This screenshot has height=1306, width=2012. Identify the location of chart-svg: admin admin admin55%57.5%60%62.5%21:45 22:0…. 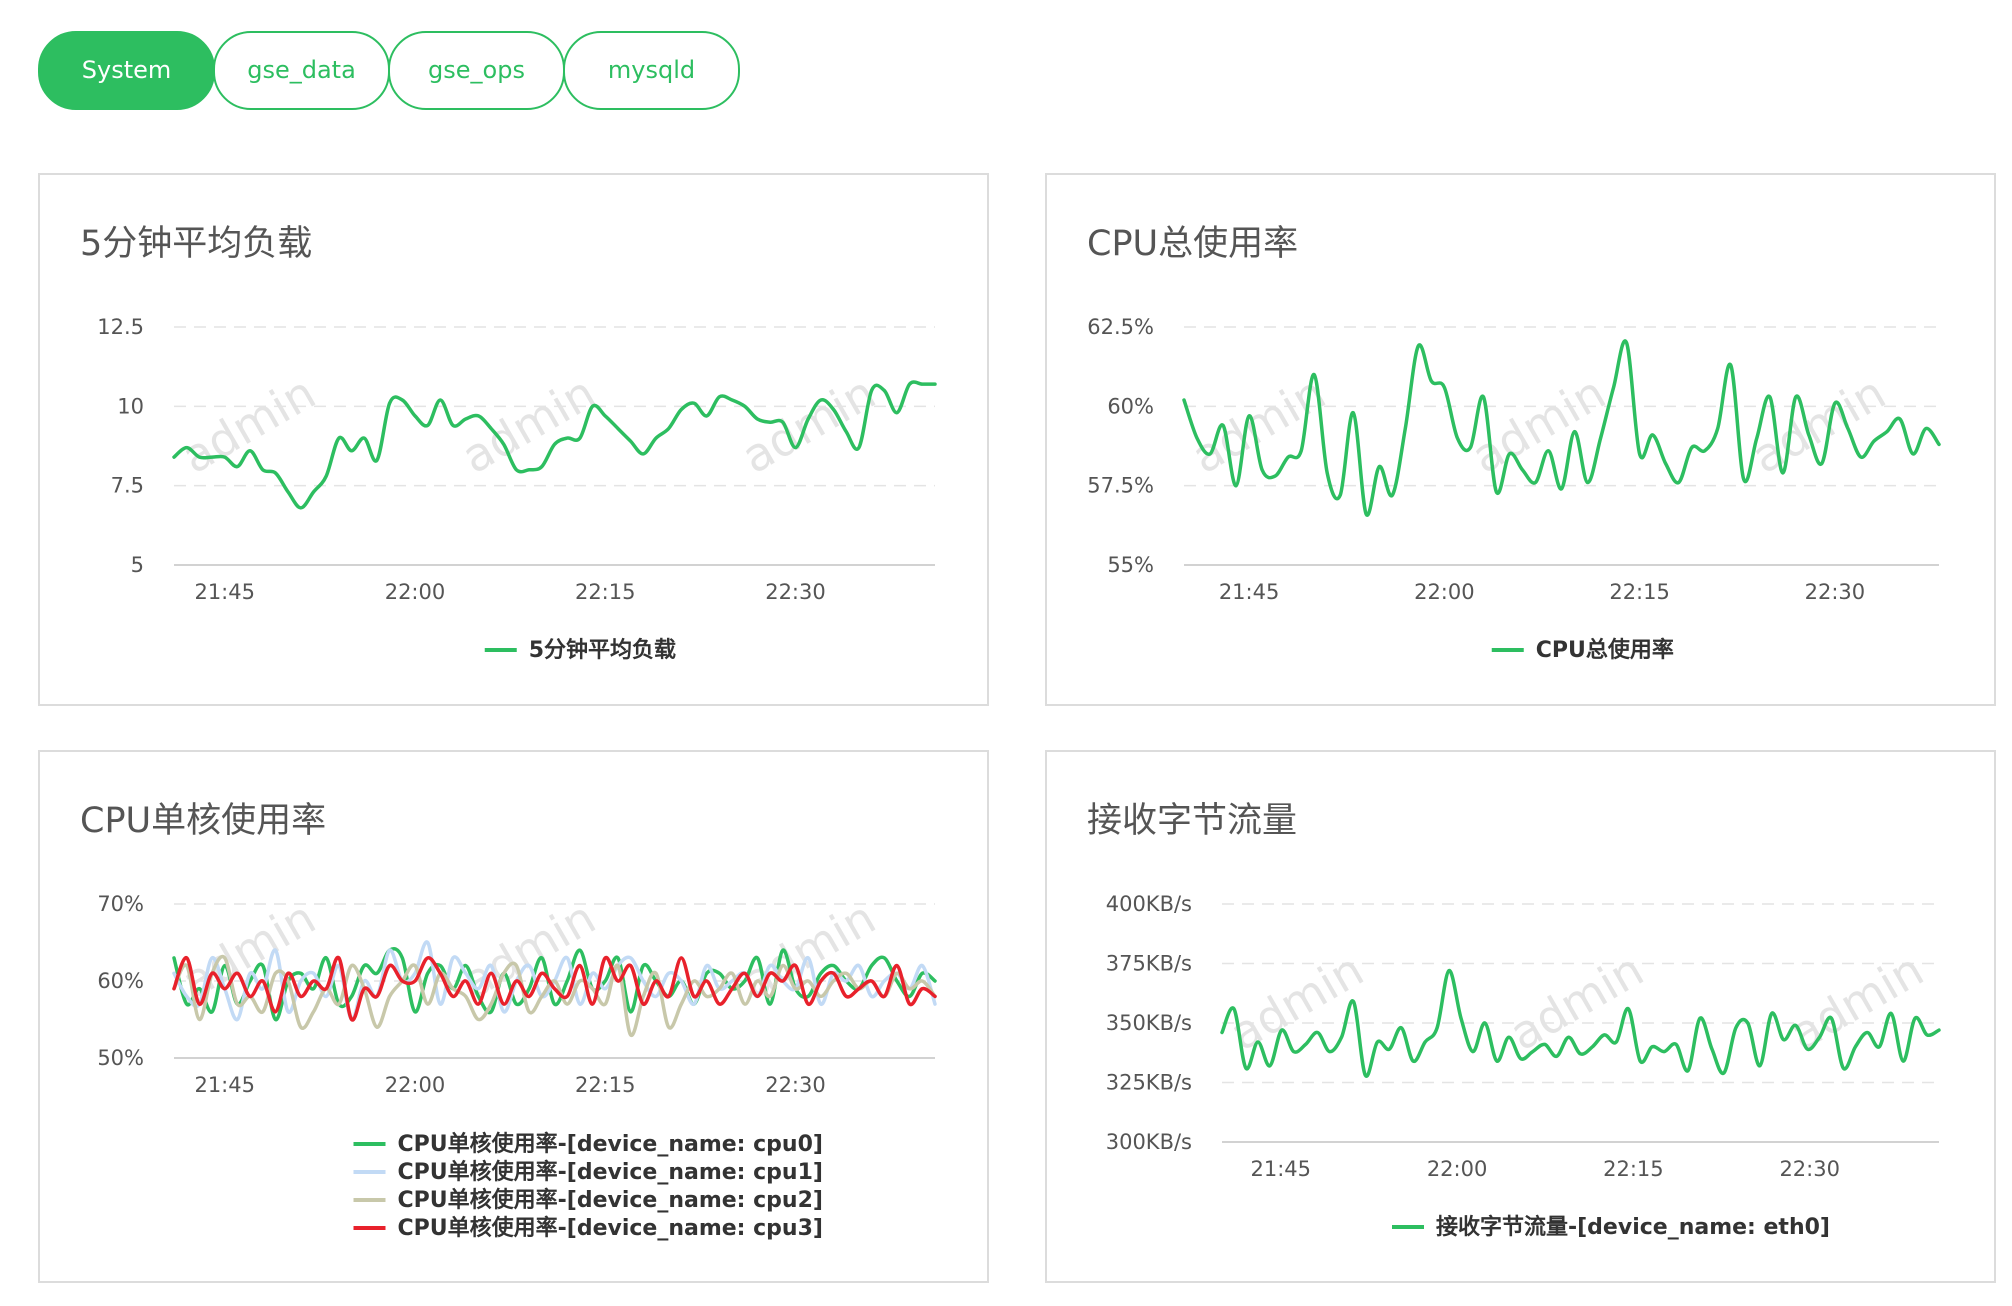
(1514, 489).